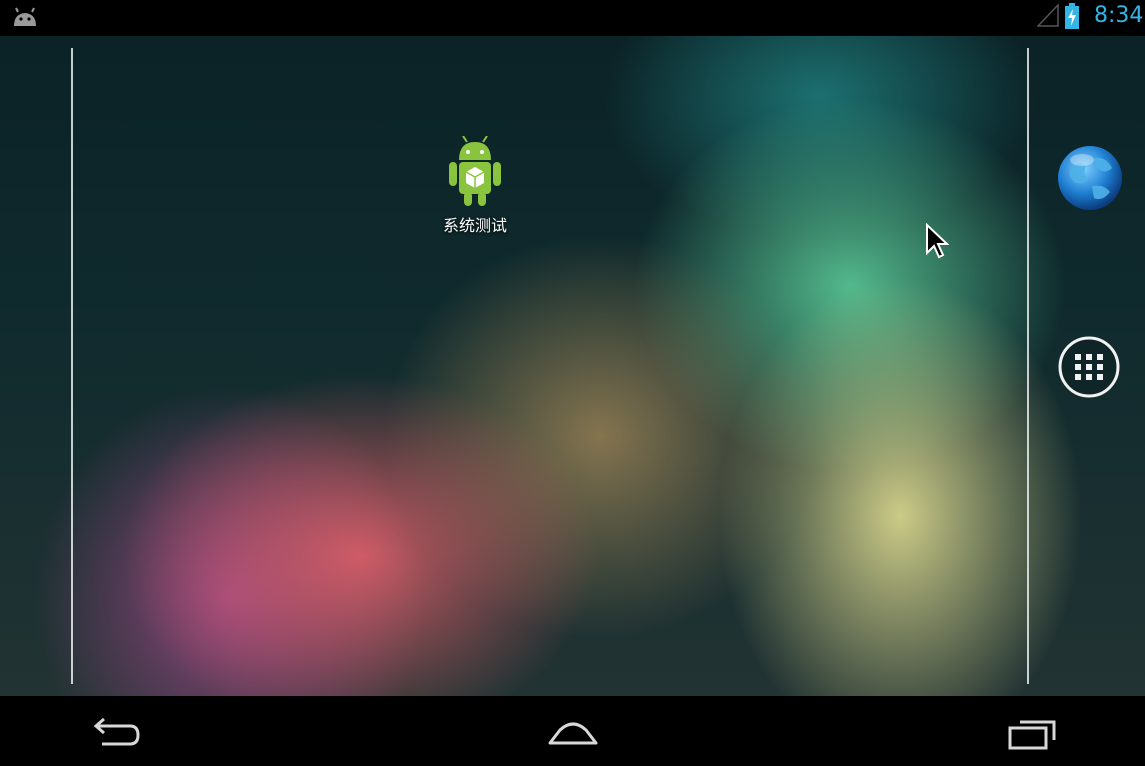  Describe the element at coordinates (1119, 15) in the screenshot. I see `status-clock: 8:34` at that location.